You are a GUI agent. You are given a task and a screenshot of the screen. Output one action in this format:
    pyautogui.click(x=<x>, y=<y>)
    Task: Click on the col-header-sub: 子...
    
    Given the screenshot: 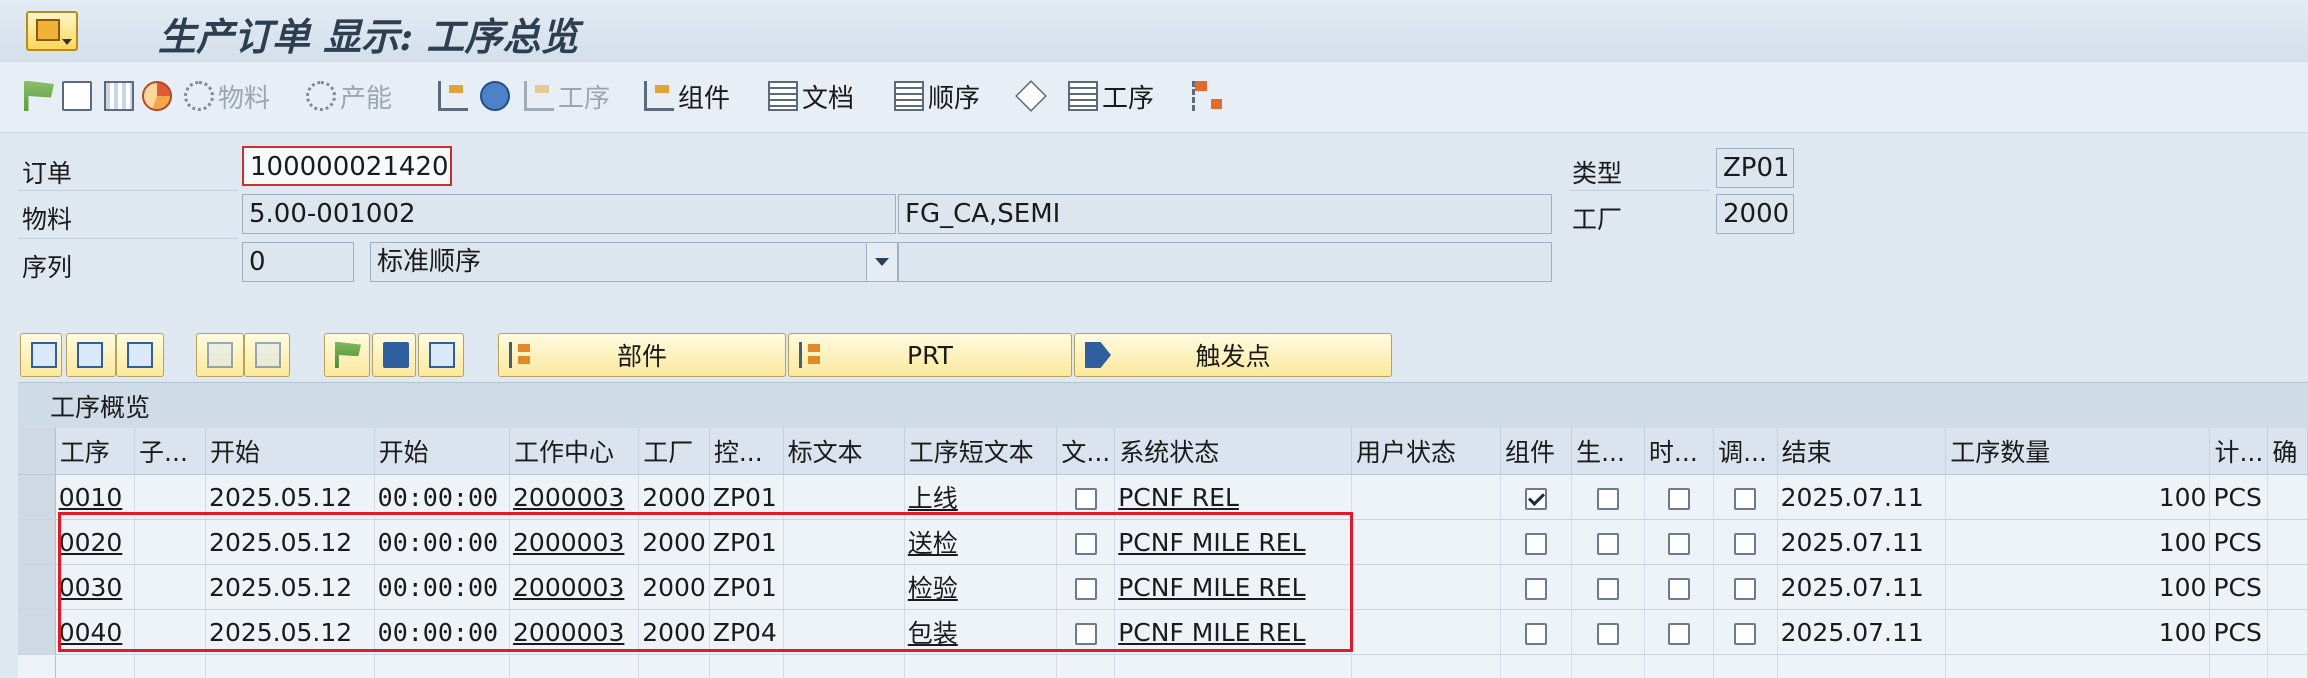 What is the action you would take?
    pyautogui.click(x=170, y=451)
    